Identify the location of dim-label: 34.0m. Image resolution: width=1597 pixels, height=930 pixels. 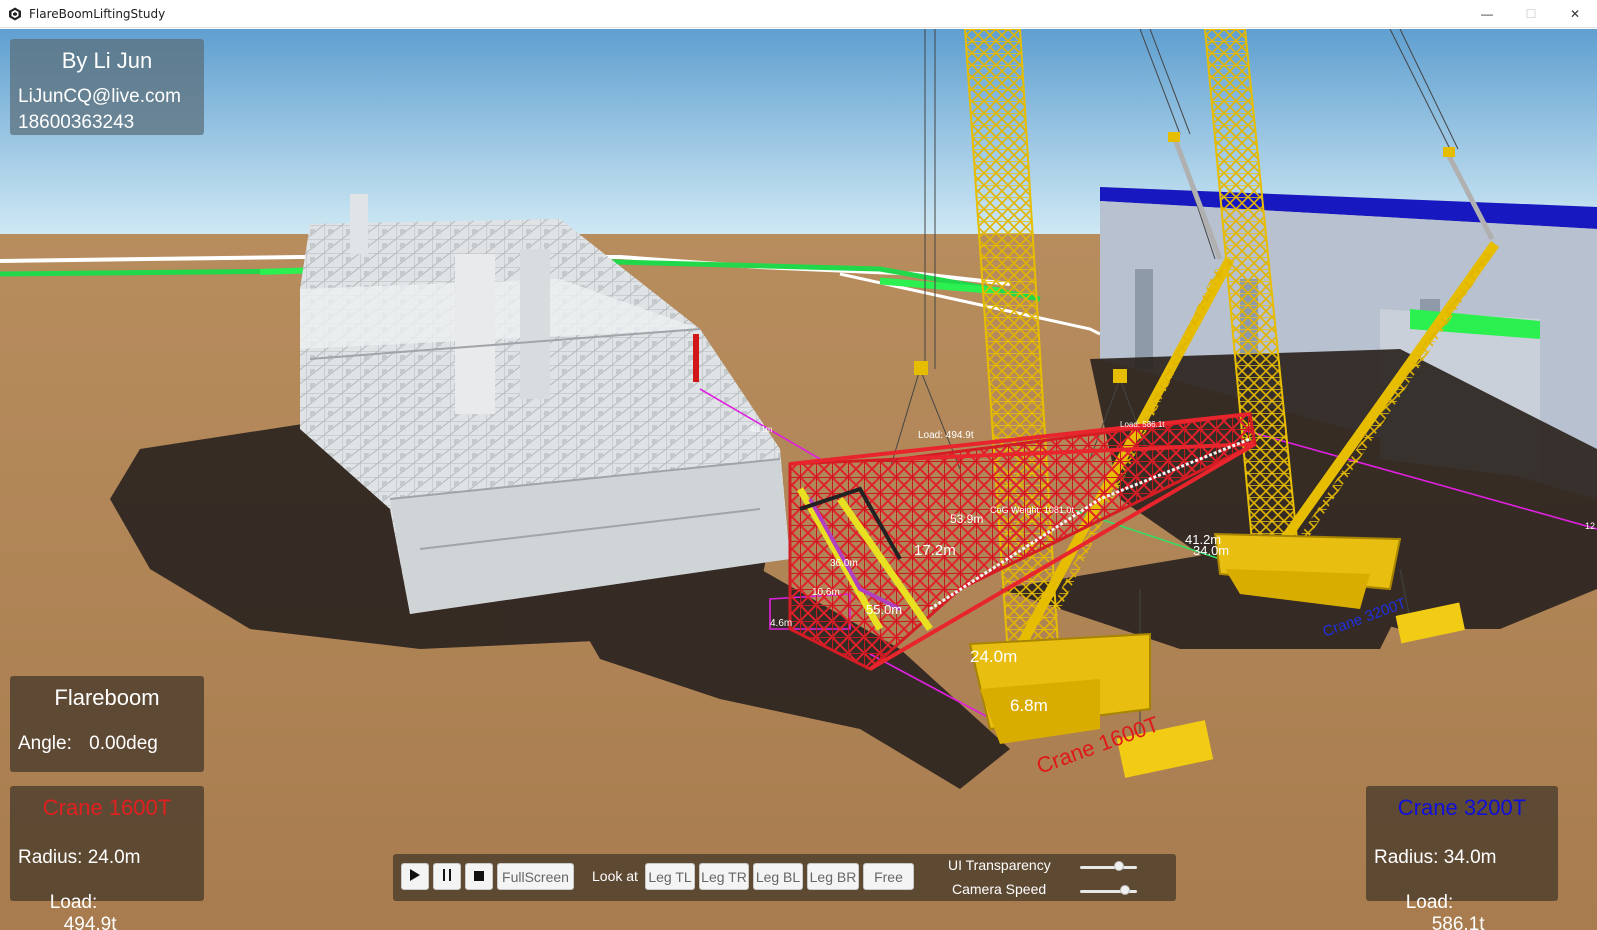
(1211, 550).